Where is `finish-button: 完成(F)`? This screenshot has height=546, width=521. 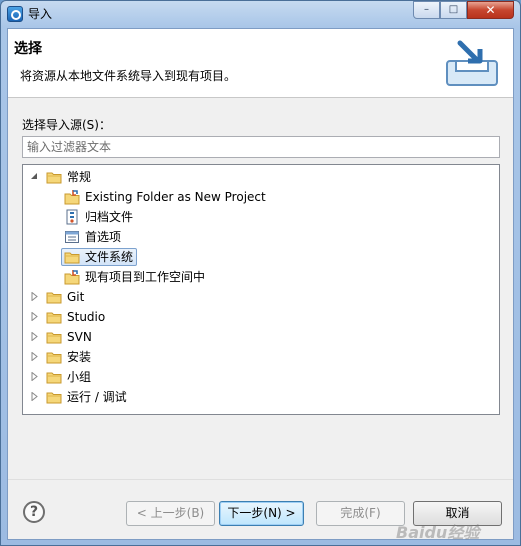
finish-button: 完成(F) is located at coordinates (360, 513).